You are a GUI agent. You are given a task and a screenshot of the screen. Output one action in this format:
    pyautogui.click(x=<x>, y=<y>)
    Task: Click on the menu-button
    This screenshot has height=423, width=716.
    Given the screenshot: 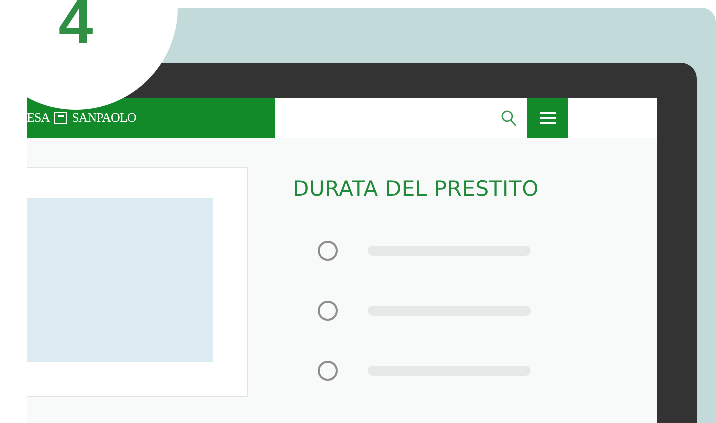 What is the action you would take?
    pyautogui.click(x=547, y=118)
    